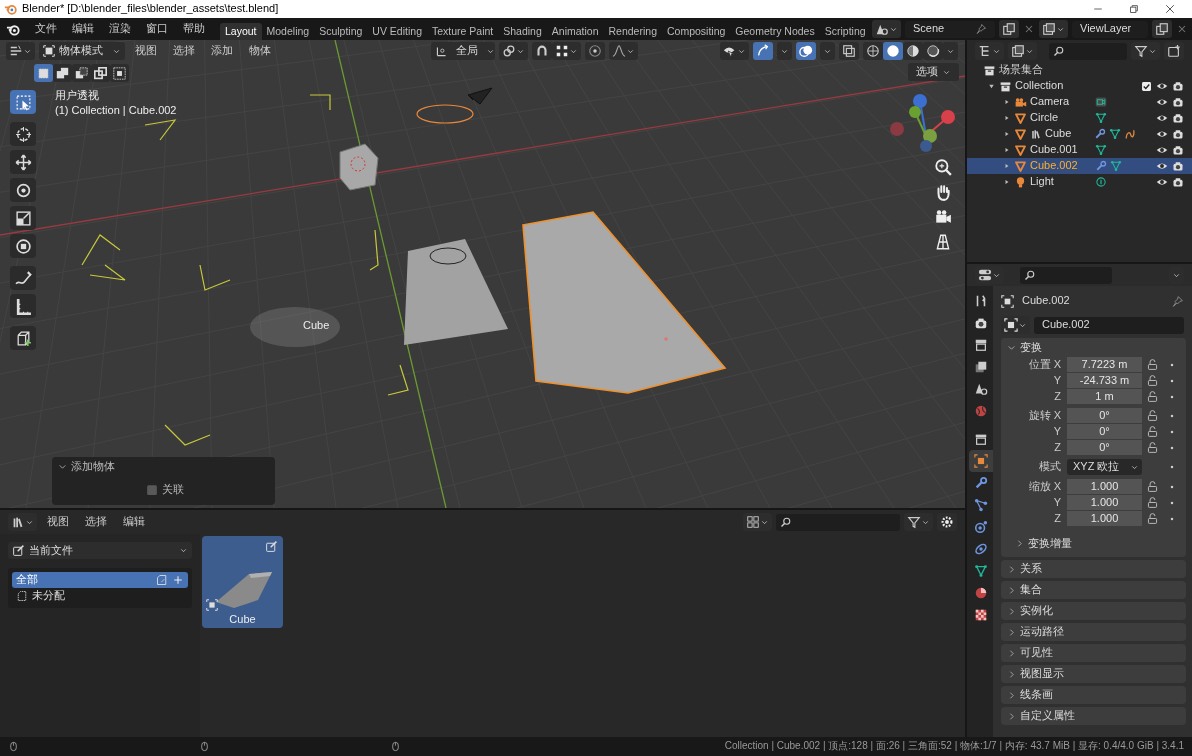  Describe the element at coordinates (173, 489) in the screenshot. I see `checkbox-label: 关联` at that location.